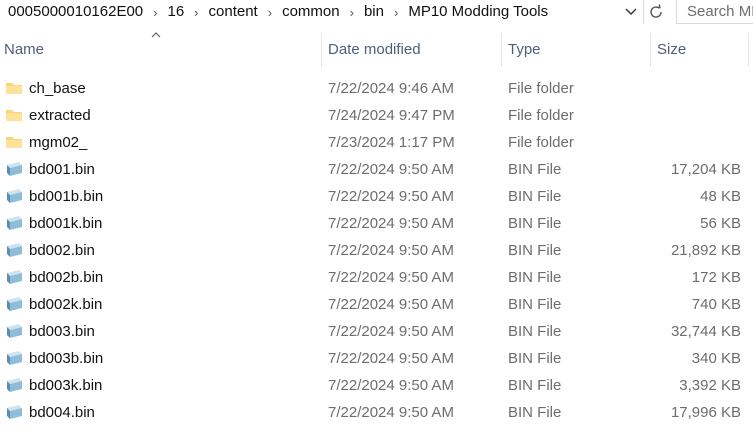 This screenshot has height=431, width=753. I want to click on breadcrumb-common: common, so click(311, 12).